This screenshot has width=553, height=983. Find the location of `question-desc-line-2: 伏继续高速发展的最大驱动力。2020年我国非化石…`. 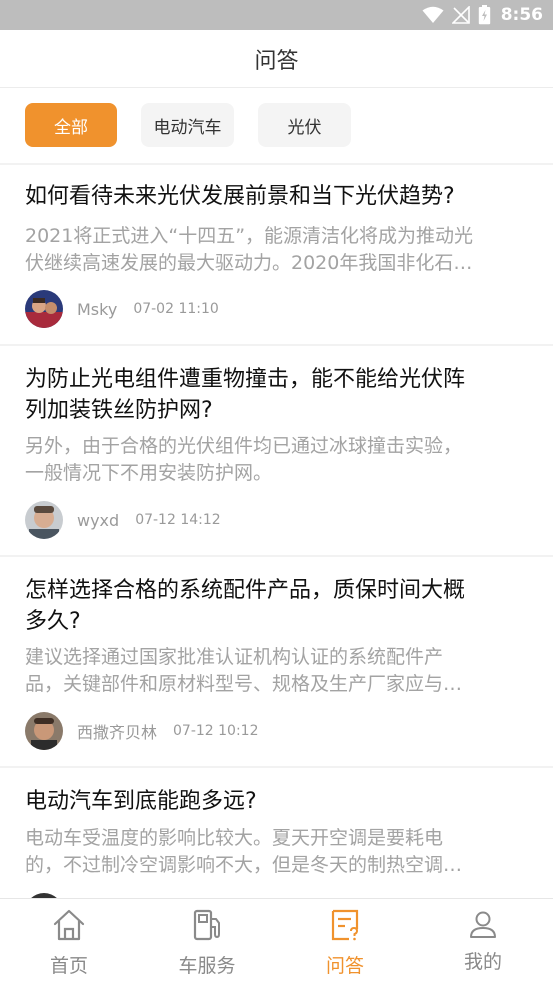

question-desc-line-2: 伏继续高速发展的最大驱动力。2020年我国非化石… is located at coordinates (249, 263).